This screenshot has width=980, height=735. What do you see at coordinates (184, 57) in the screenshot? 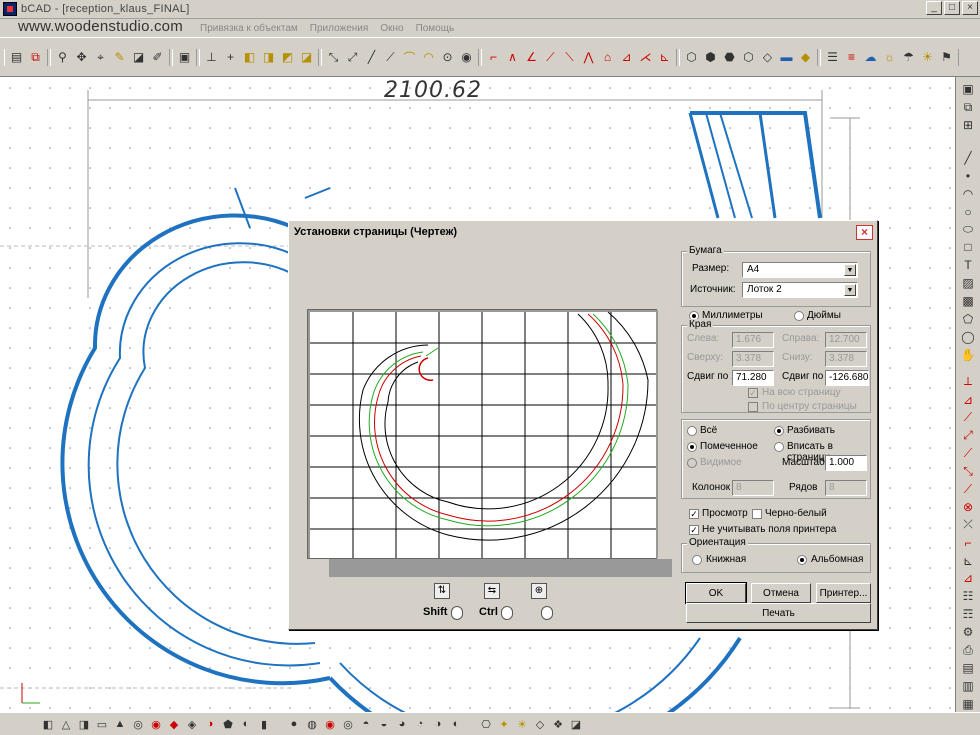
I see `image-icon: ▣` at bounding box center [184, 57].